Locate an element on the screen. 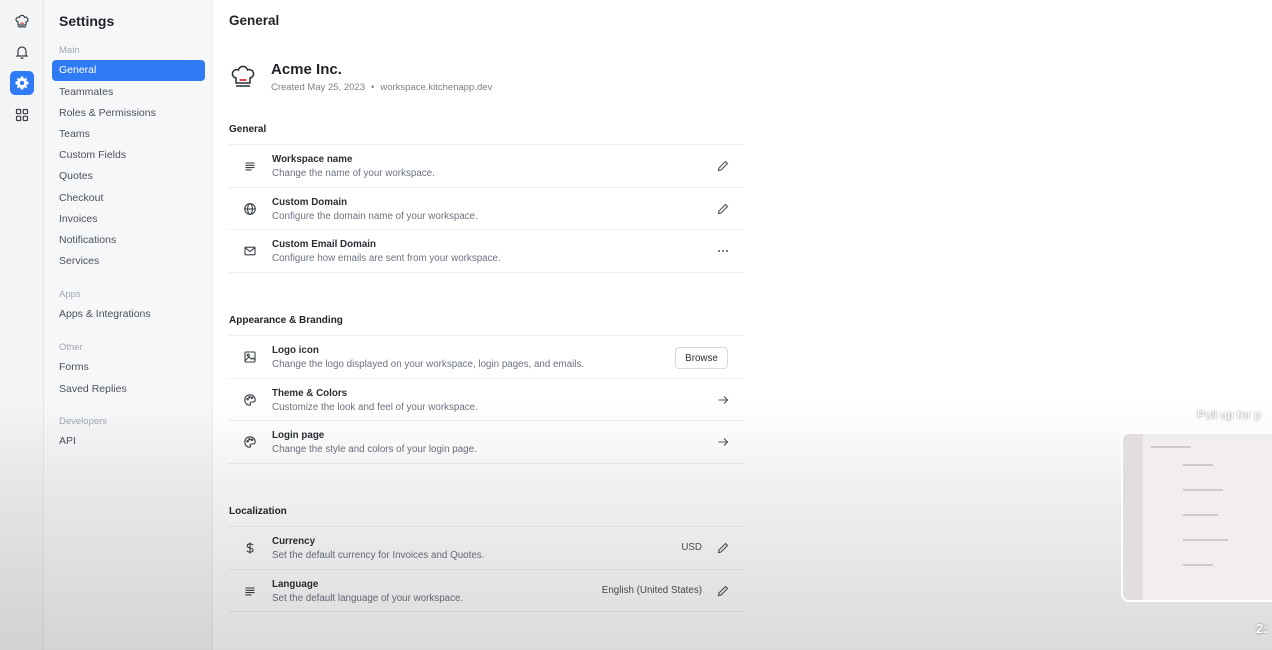 The height and width of the screenshot is (650, 1272). currency-value: USD is located at coordinates (691, 547).